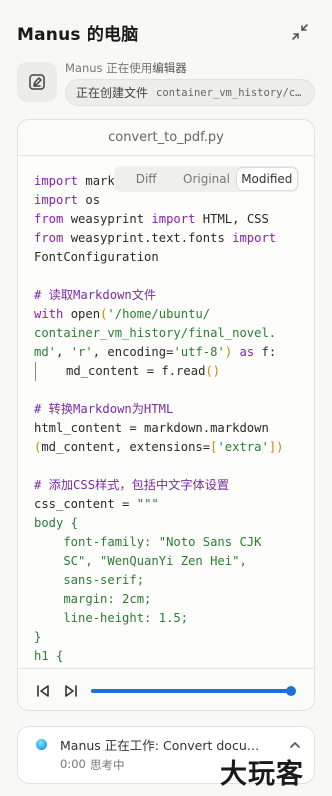 The image size is (332, 796). I want to click on app-file-path: container_vm_history/convert_to_pdf.py, so click(230, 92).